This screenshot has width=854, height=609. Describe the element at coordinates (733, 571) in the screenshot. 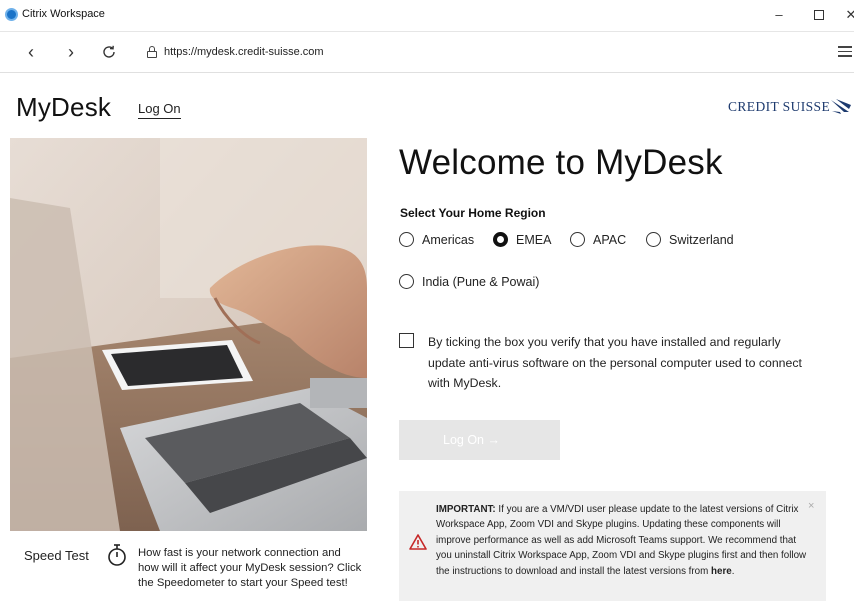

I see `notice-period: .` at that location.